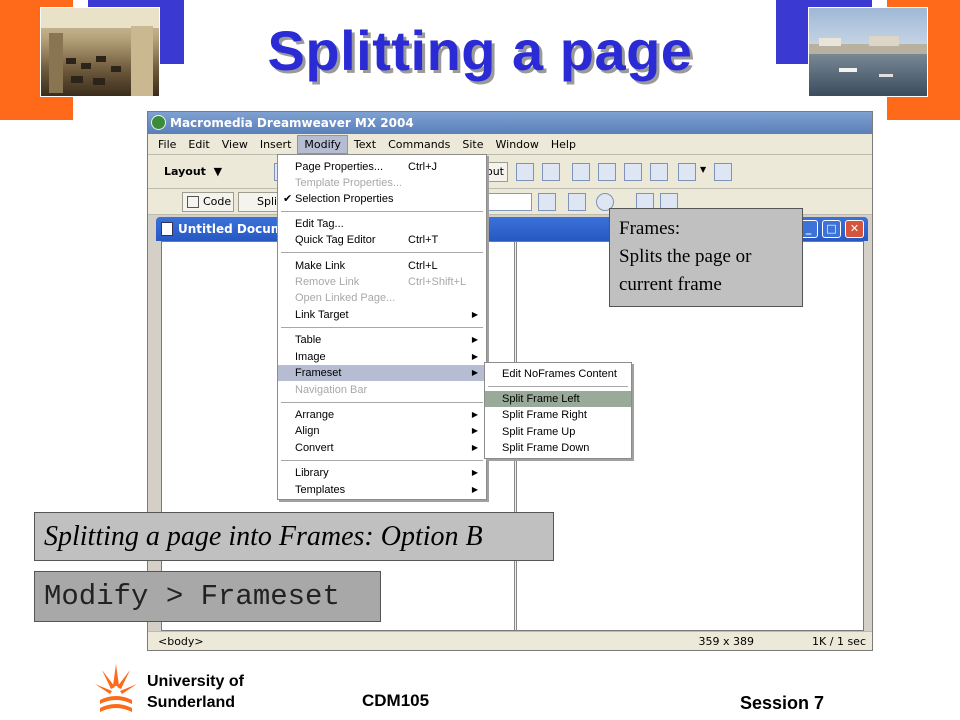 The width and height of the screenshot is (960, 720). What do you see at coordinates (510, 123) in the screenshot?
I see `app-titlebar: Macromedia Dreamweaver MX 2004` at bounding box center [510, 123].